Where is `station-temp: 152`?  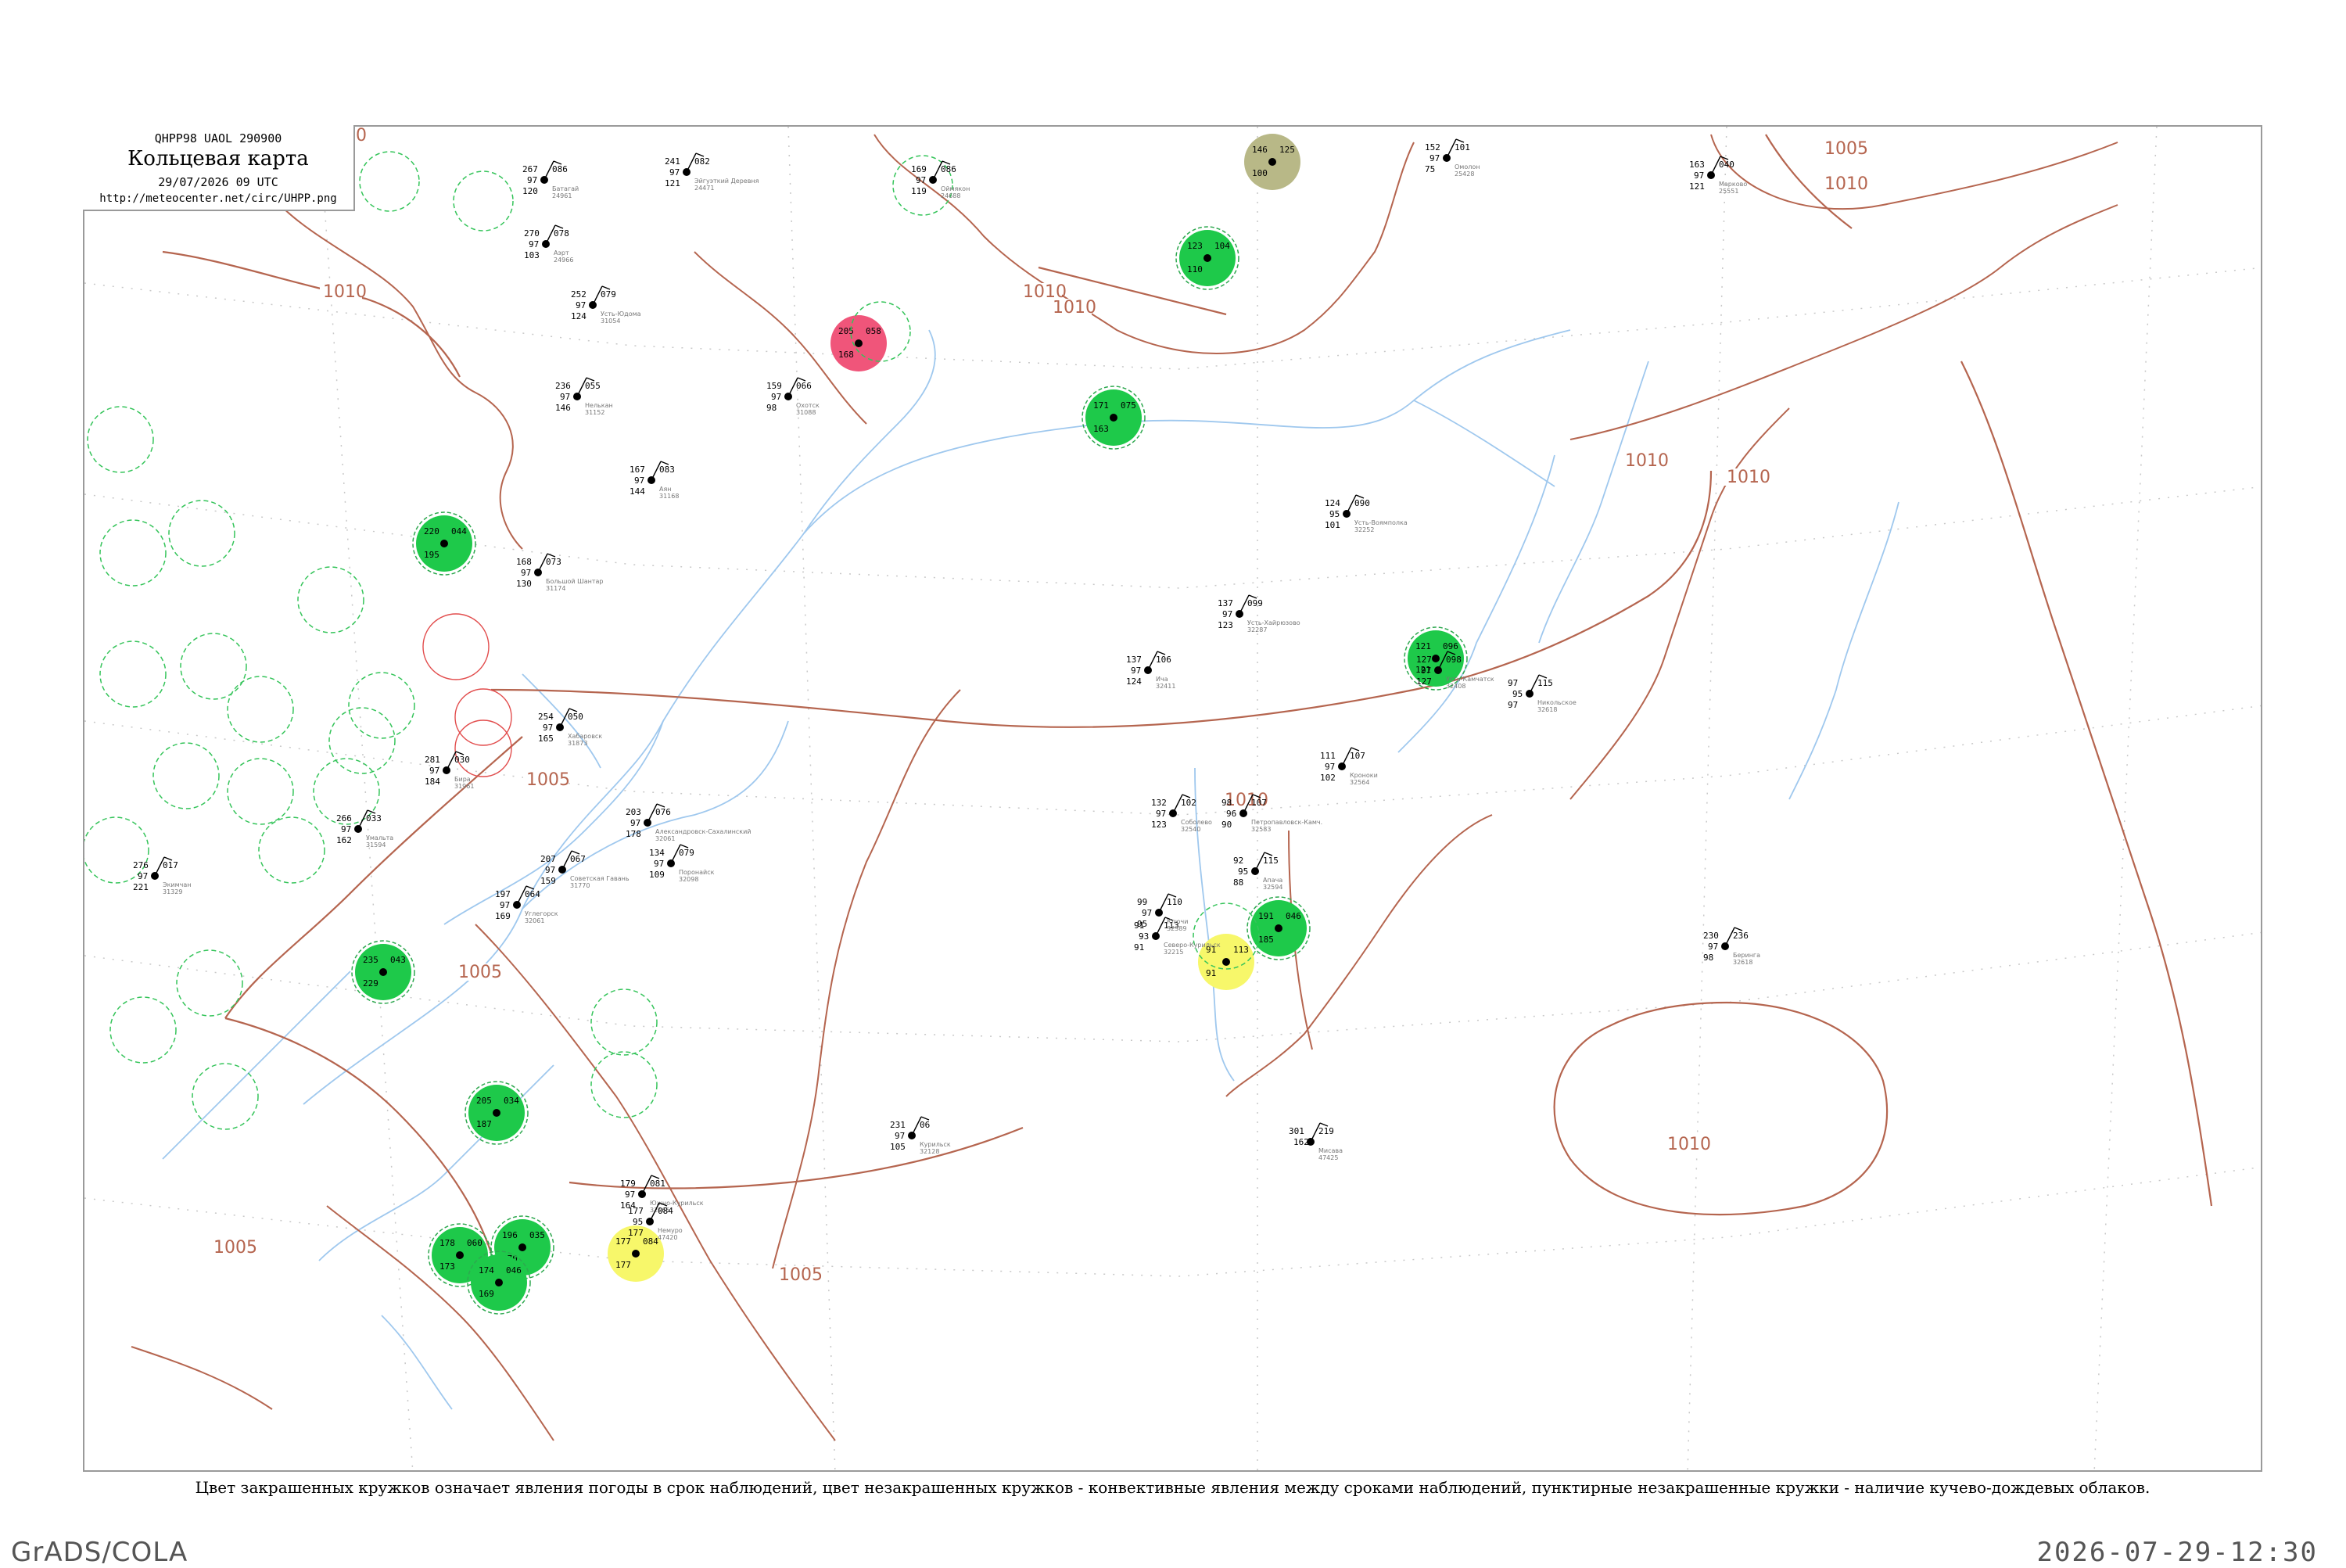
station-temp: 152 is located at coordinates (1432, 147).